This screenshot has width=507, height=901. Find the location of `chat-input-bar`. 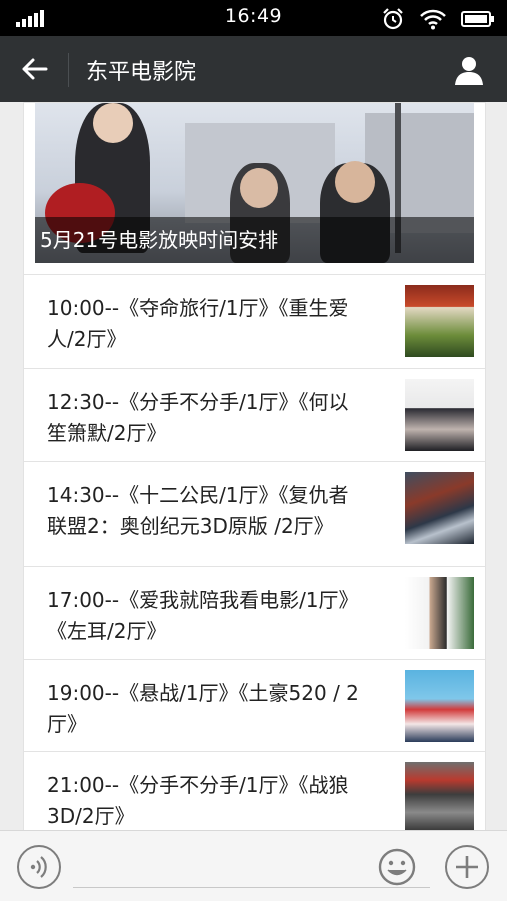

chat-input-bar is located at coordinates (253, 865).